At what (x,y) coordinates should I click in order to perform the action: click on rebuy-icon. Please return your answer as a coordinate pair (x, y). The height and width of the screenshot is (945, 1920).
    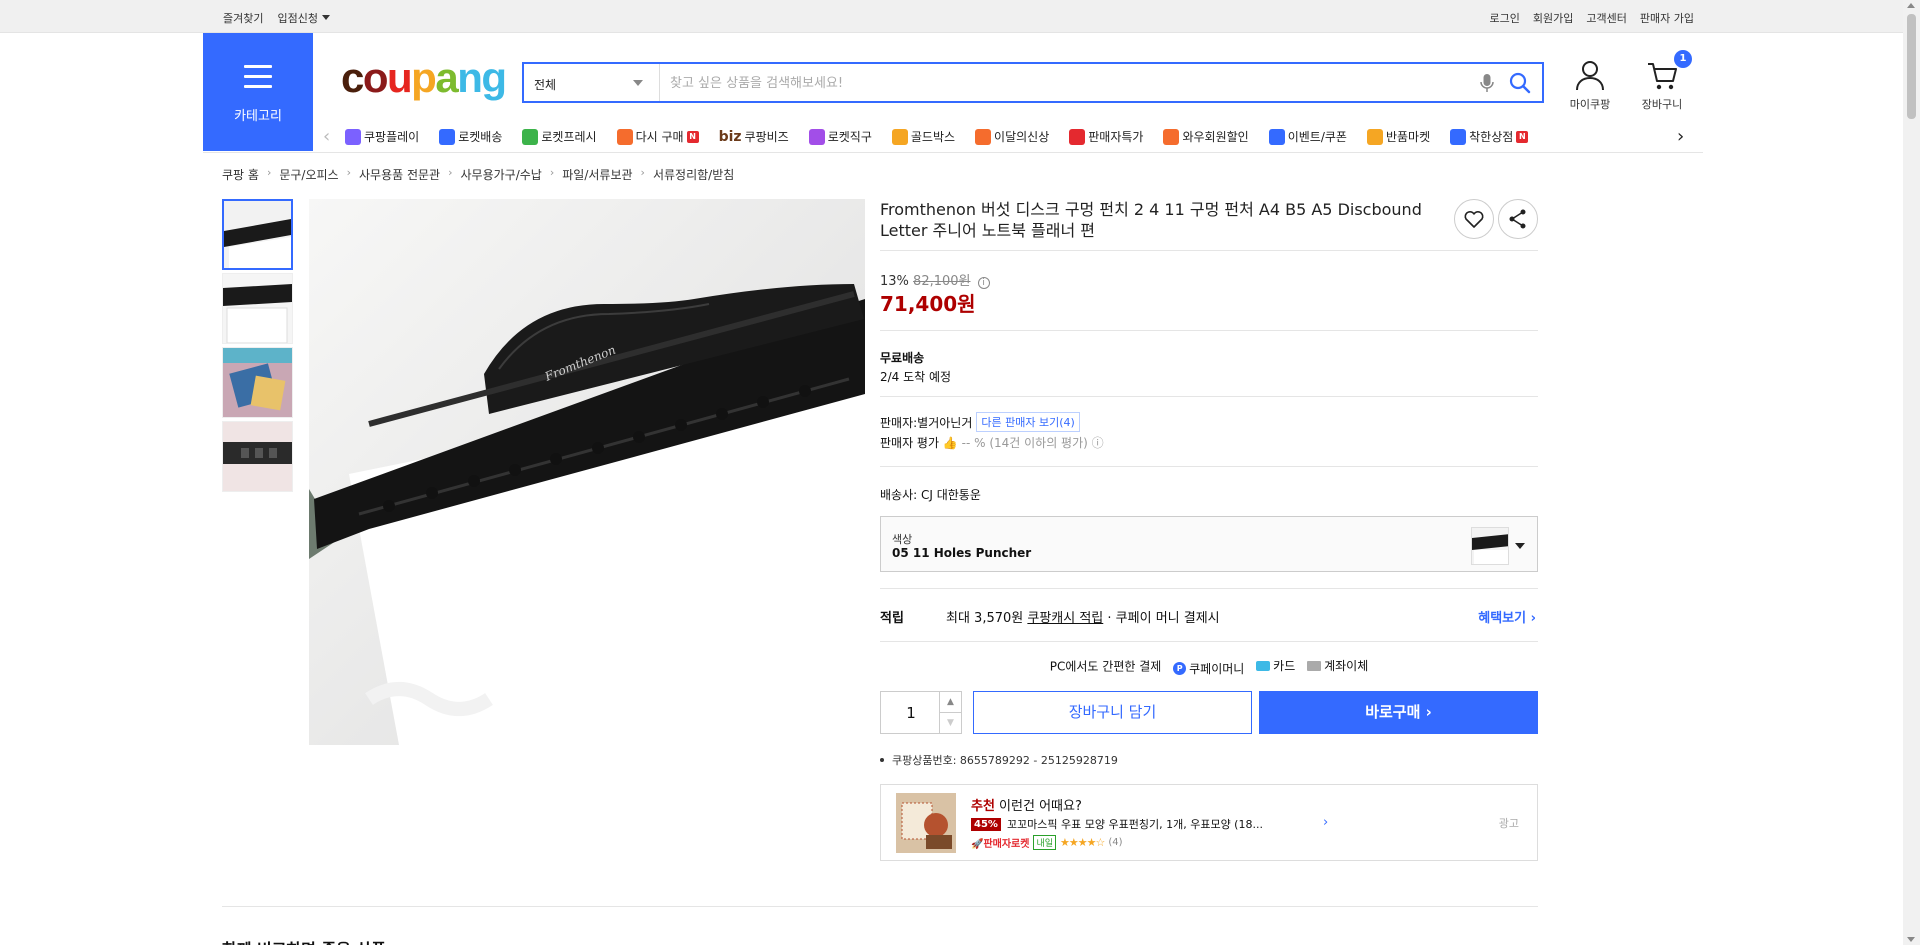
    Looking at the image, I should click on (624, 136).